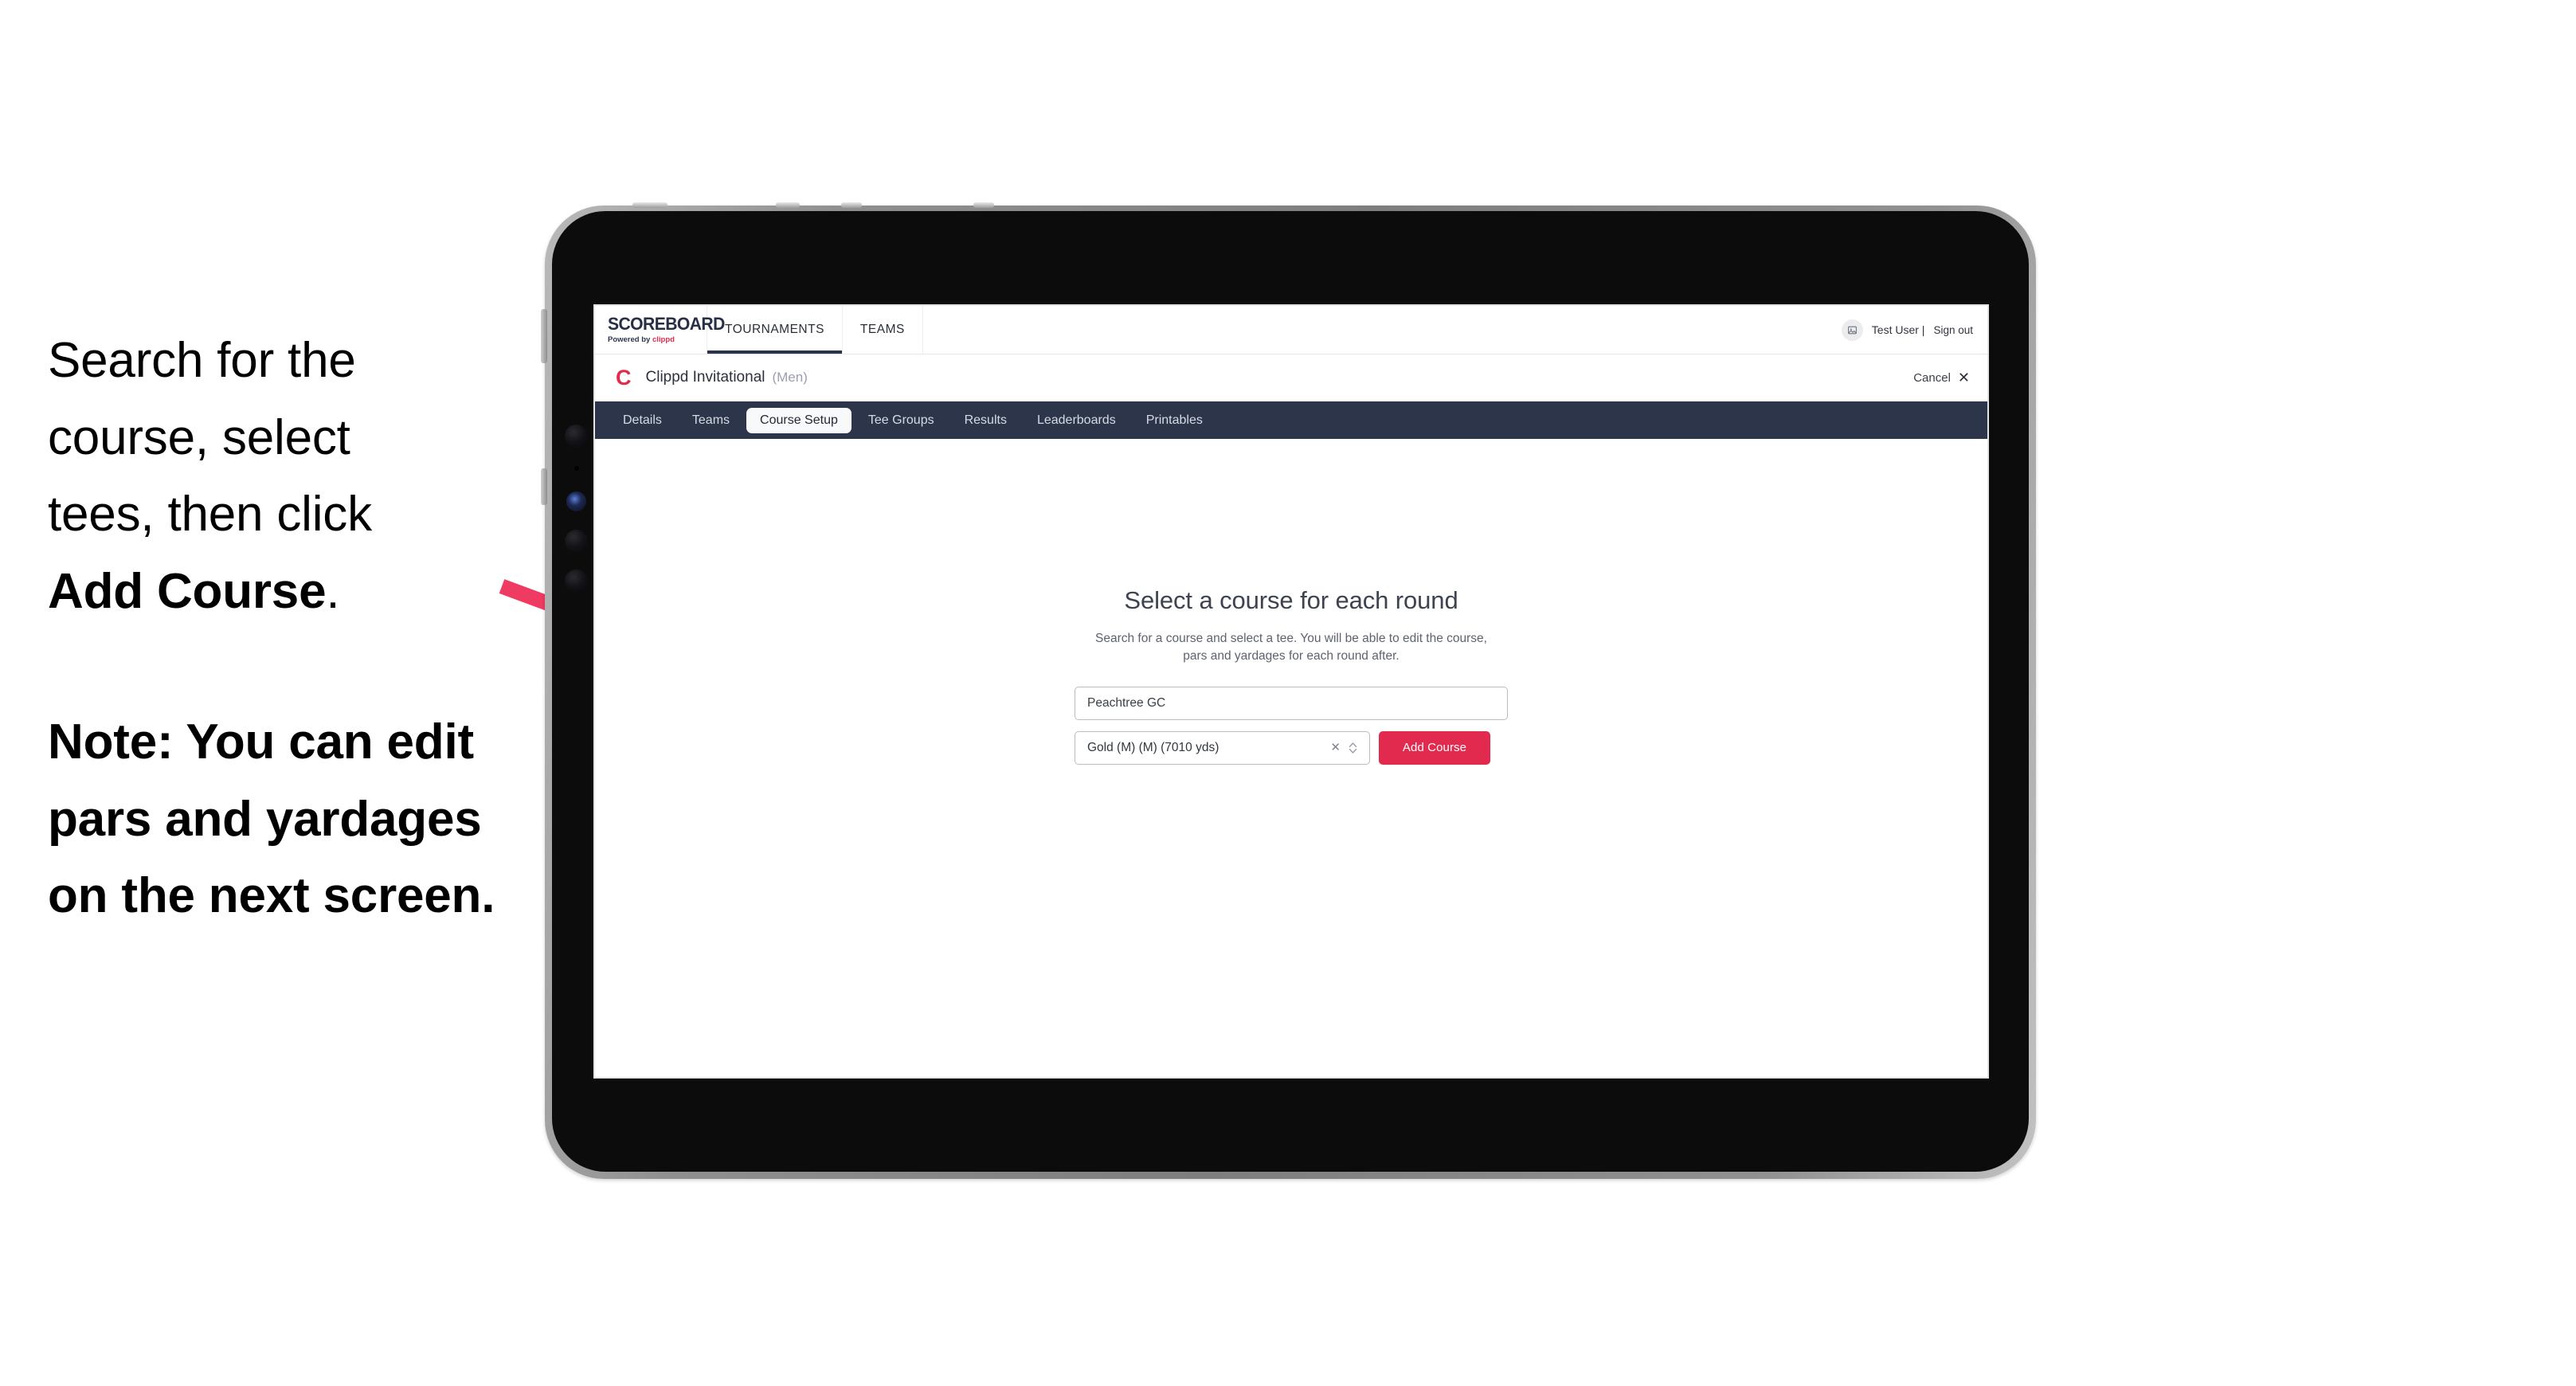 The height and width of the screenshot is (1386, 2576). I want to click on tablet-sensor-dot, so click(576, 468).